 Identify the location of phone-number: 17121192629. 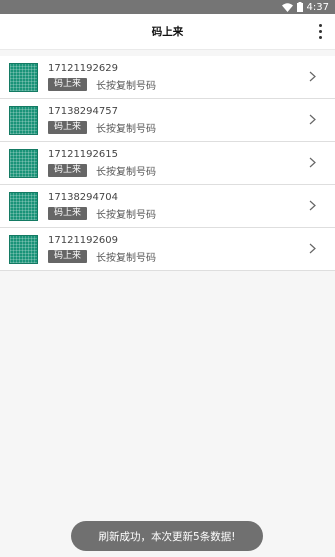
(83, 68).